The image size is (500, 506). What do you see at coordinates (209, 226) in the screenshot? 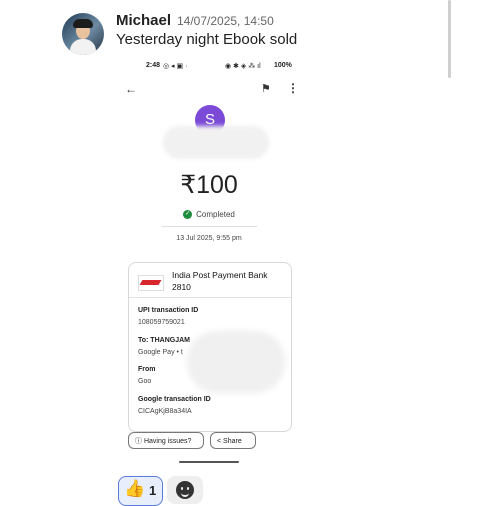
I see `divider` at bounding box center [209, 226].